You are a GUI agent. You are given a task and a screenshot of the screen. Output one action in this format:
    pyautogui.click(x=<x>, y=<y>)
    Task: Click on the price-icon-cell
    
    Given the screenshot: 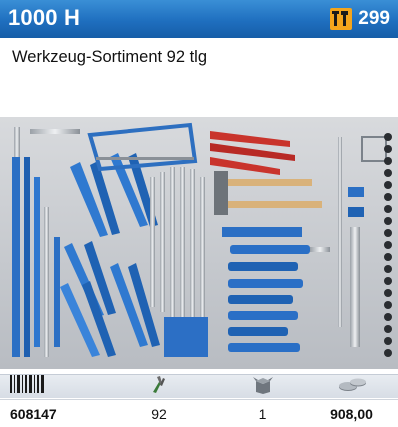 What is the action you would take?
    pyautogui.click(x=351, y=386)
    